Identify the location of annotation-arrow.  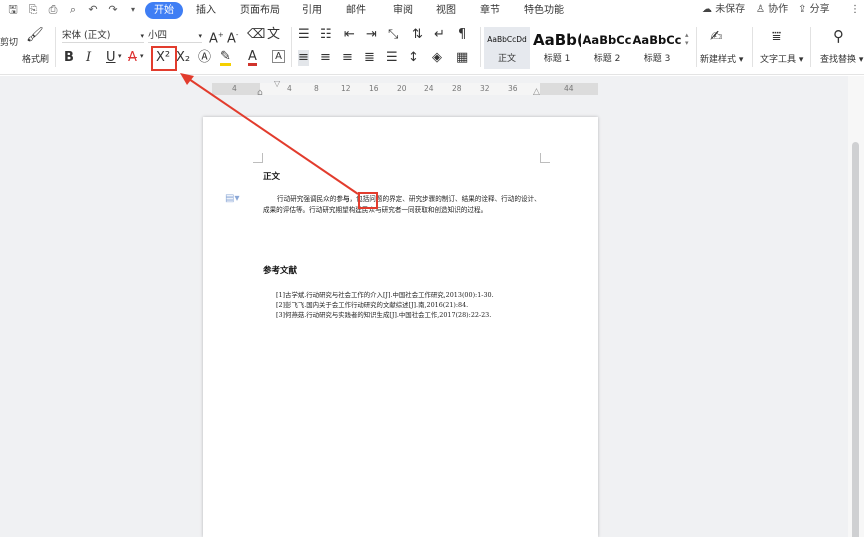
(269, 134).